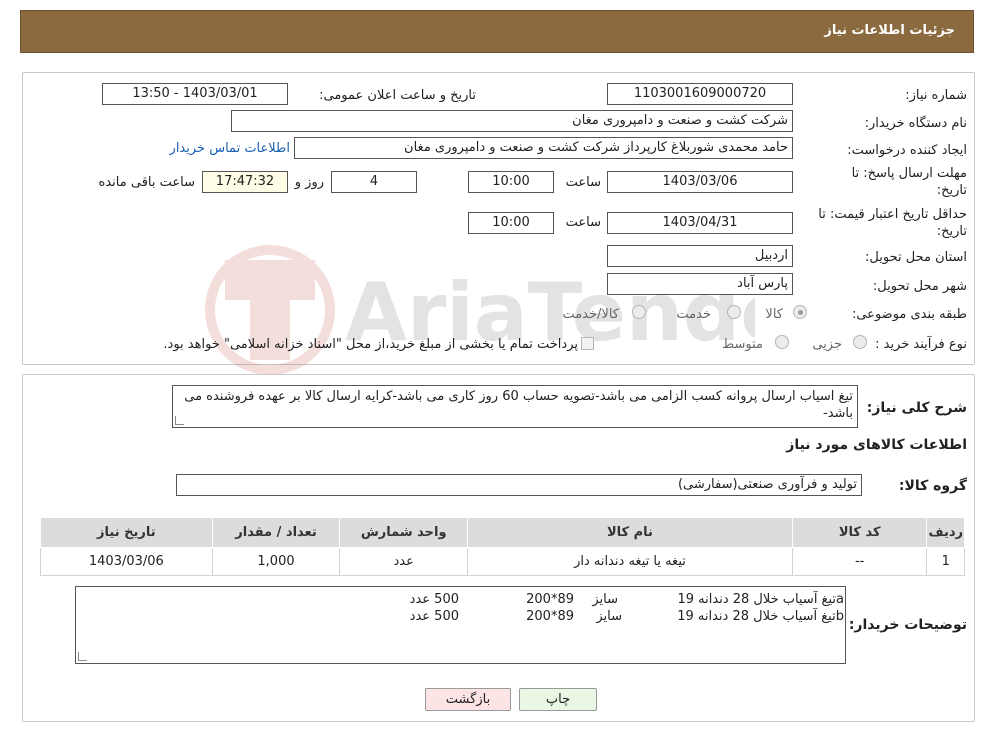 The width and height of the screenshot is (985, 733). Describe the element at coordinates (146, 182) in the screenshot. I see `remaining-label: ساعت باقی مانده` at that location.